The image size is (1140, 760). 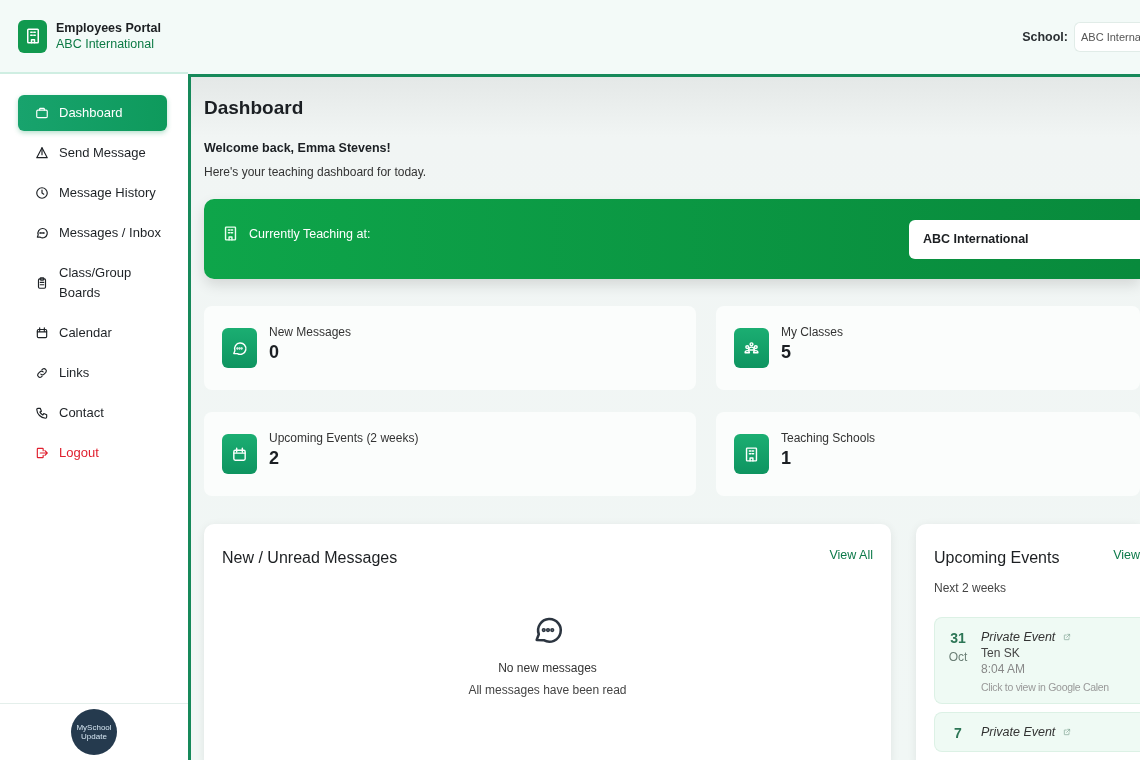 I want to click on event-item: 7 Private Event, so click(x=1037, y=732).